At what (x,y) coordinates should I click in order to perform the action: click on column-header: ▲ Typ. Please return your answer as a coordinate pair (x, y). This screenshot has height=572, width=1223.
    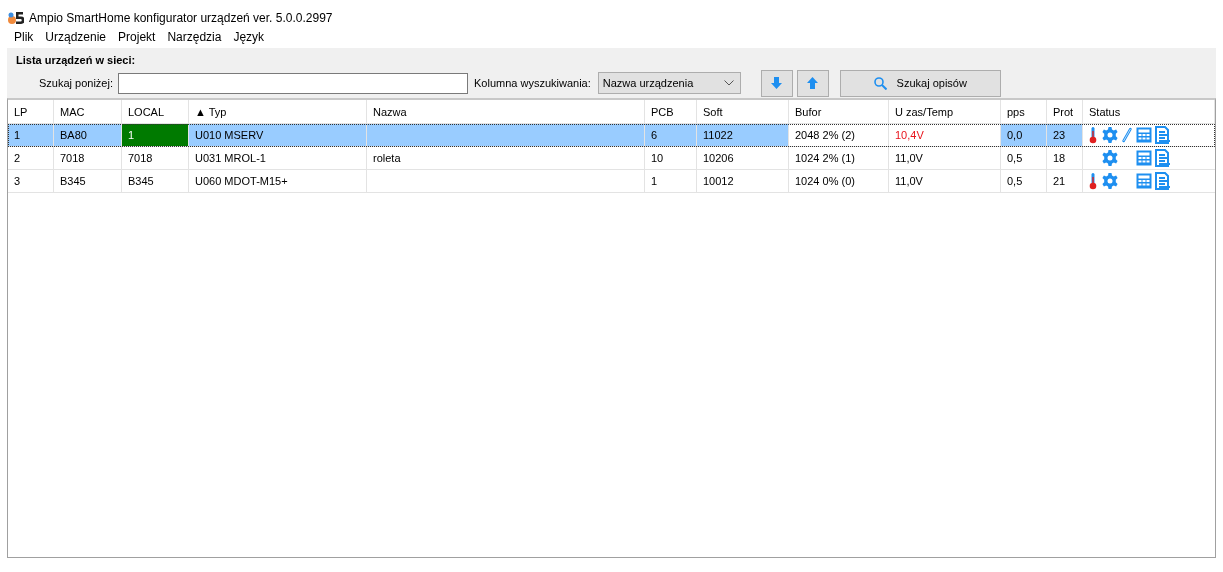
    Looking at the image, I should click on (278, 112).